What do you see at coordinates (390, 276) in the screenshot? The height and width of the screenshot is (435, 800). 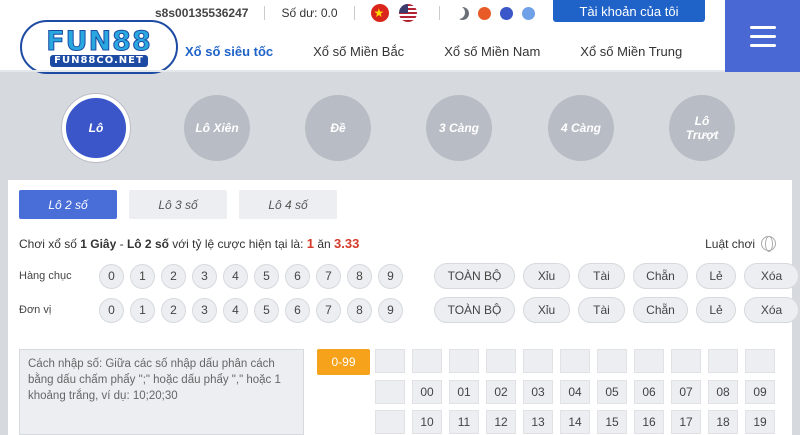 I see `tens-digit-9: 9` at bounding box center [390, 276].